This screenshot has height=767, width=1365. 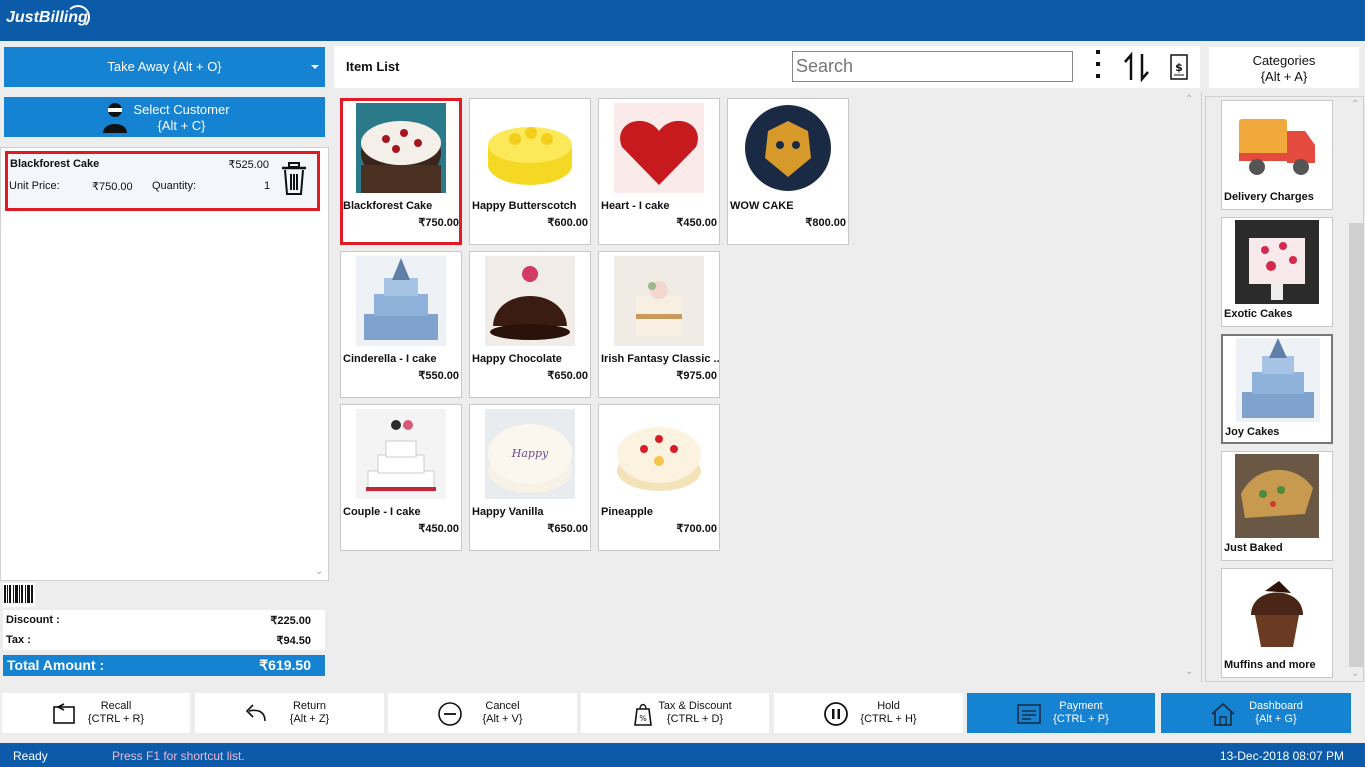 What do you see at coordinates (1278, 380) in the screenshot?
I see `joy-cake-icon` at bounding box center [1278, 380].